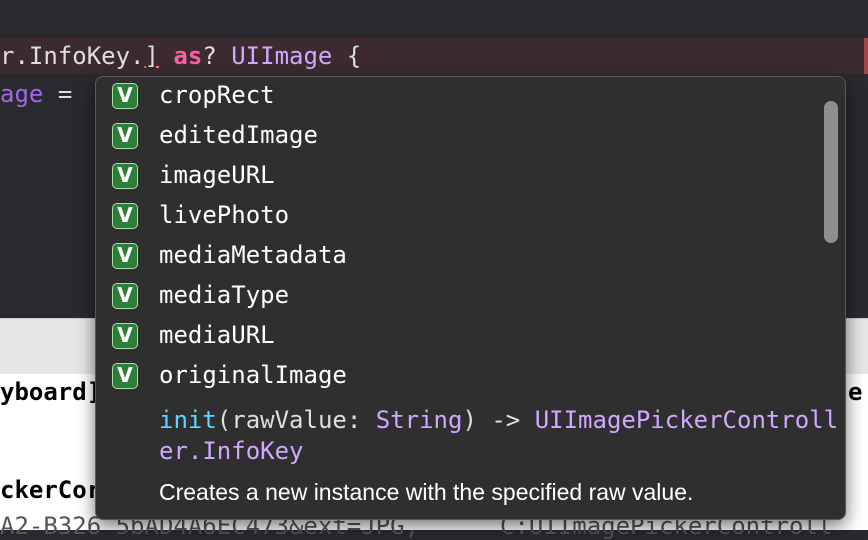 This screenshot has width=868, height=540. Describe the element at coordinates (461, 377) in the screenshot. I see `completion-item-originalimage: V originalImage` at that location.